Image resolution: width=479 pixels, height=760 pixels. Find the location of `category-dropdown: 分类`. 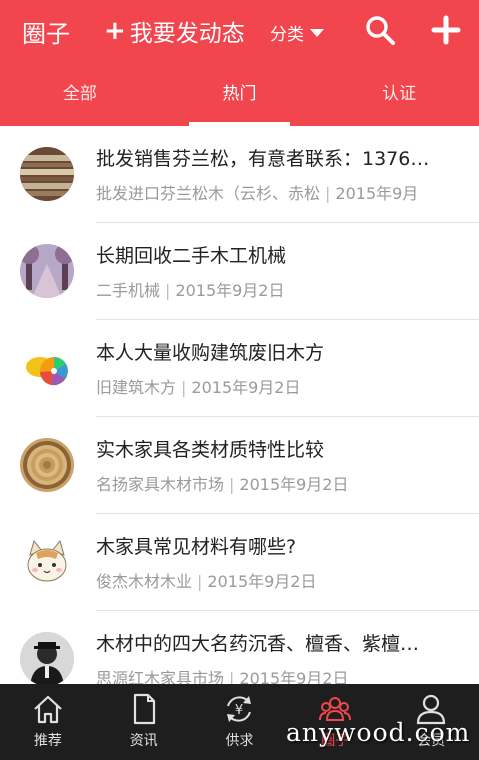

category-dropdown: 分类 is located at coordinates (297, 32).